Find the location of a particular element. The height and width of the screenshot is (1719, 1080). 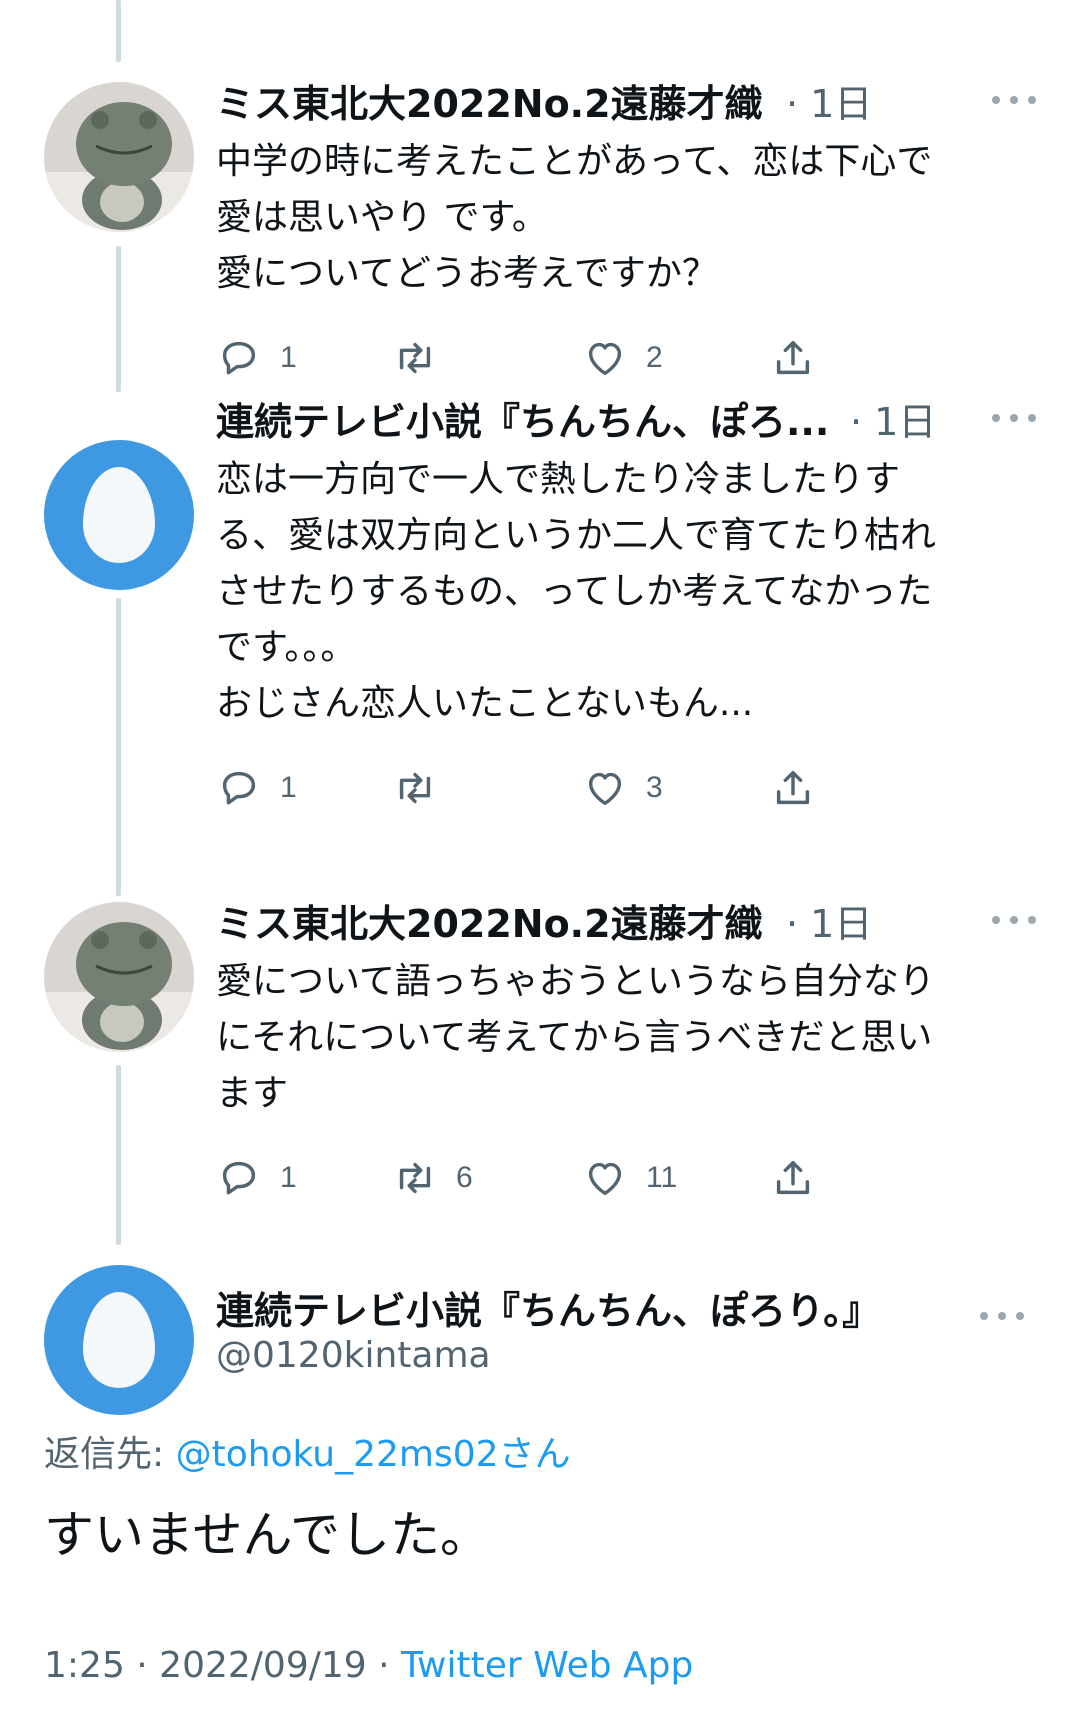

reply-to-suffix: さん is located at coordinates (534, 1454).